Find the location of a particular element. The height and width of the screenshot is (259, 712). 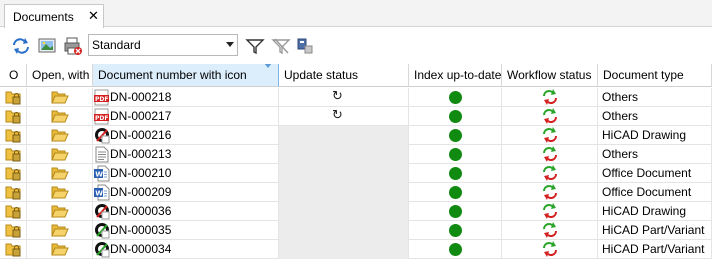

column-header-document-number: Document number with icon is located at coordinates (186, 75).